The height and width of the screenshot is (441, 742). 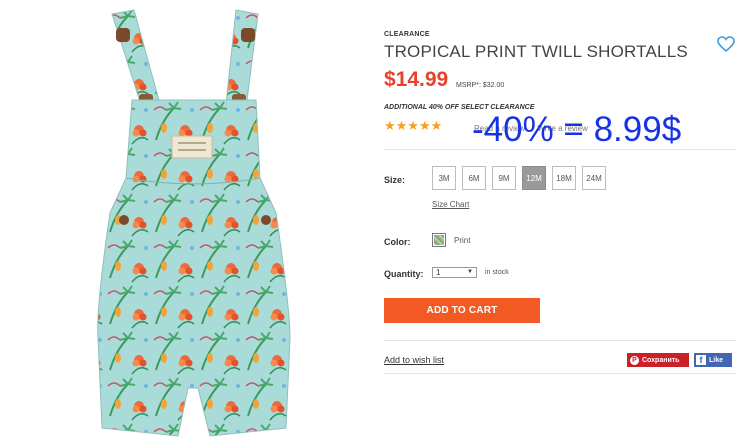 I want to click on rating-stars: ★★★★★, so click(x=413, y=125).